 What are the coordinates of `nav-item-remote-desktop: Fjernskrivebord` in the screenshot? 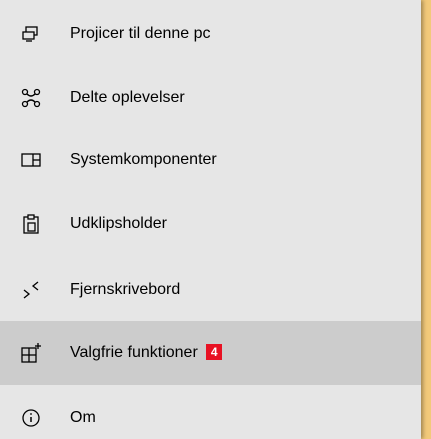 It's located at (210, 290).